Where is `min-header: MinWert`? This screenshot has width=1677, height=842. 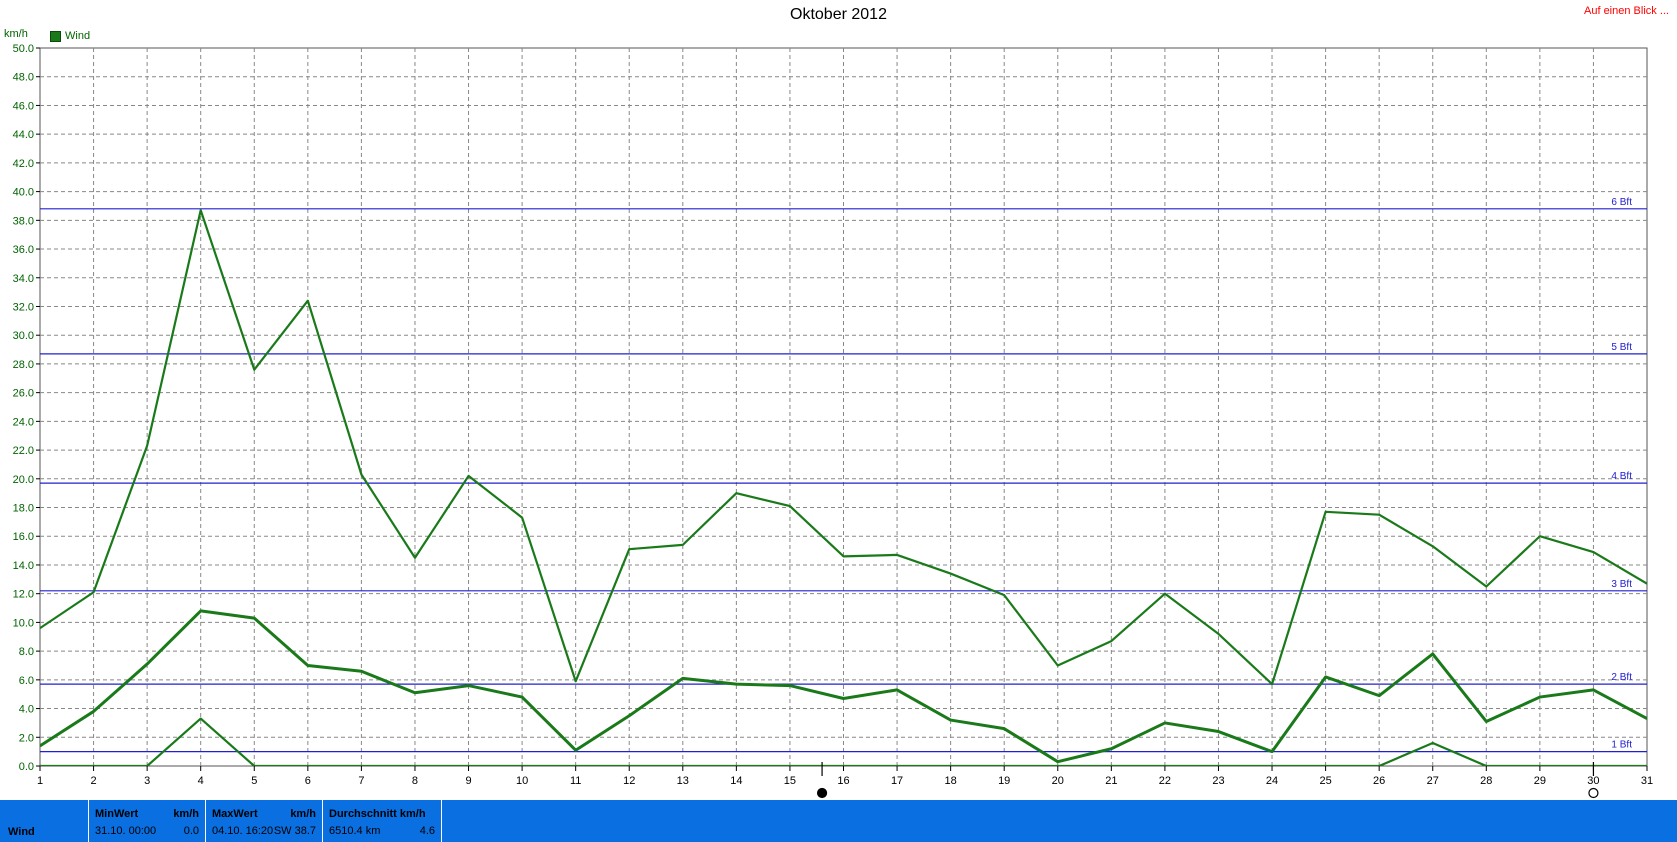 min-header: MinWert is located at coordinates (117, 814).